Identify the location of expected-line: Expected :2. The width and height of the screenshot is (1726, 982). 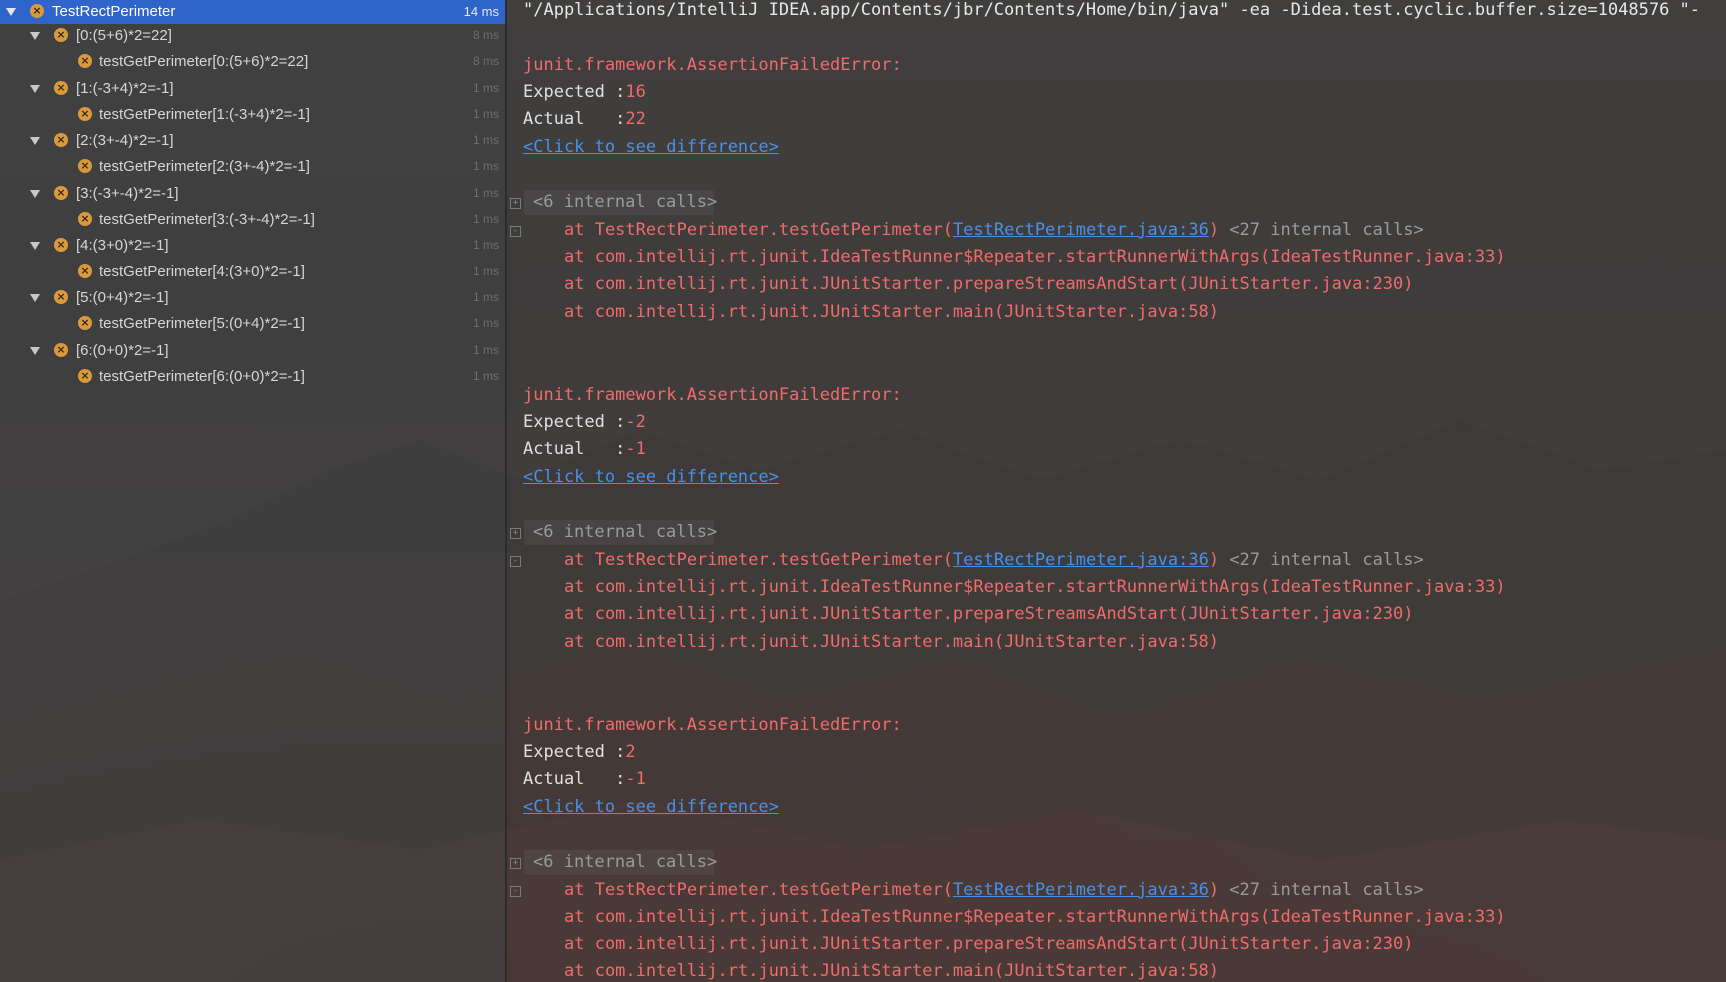
(579, 752).